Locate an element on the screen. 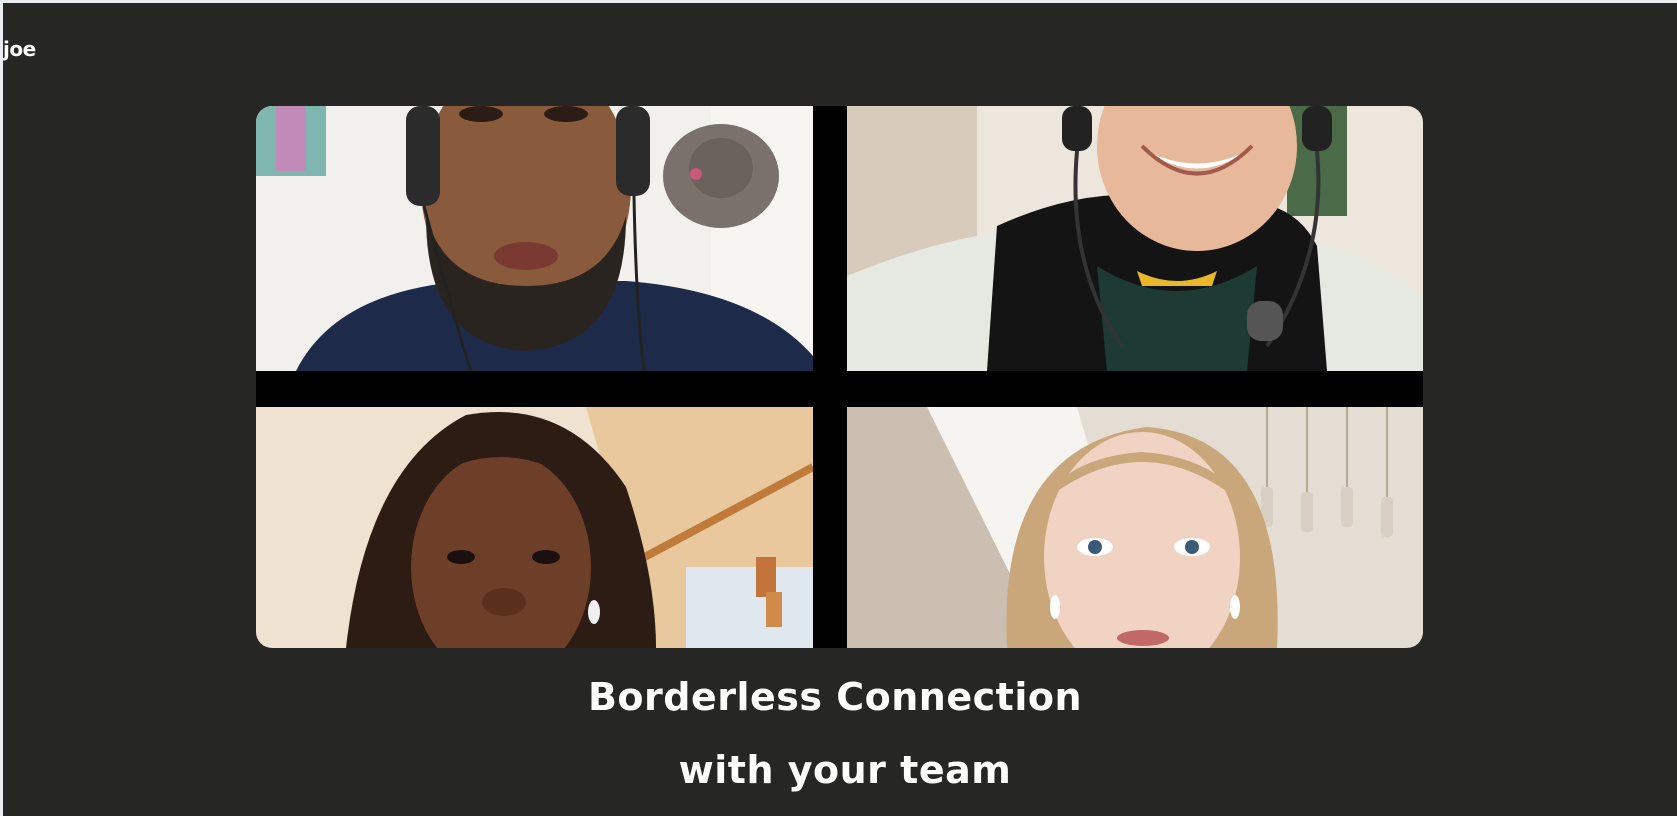 The width and height of the screenshot is (1677, 816). user-name-label: joe is located at coordinates (19, 49).